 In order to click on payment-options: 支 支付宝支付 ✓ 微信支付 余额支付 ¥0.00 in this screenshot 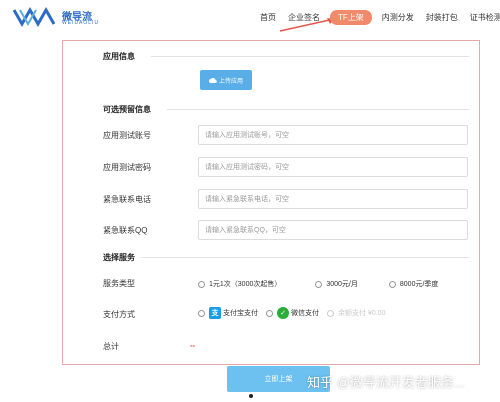, I will do `click(291, 313)`.